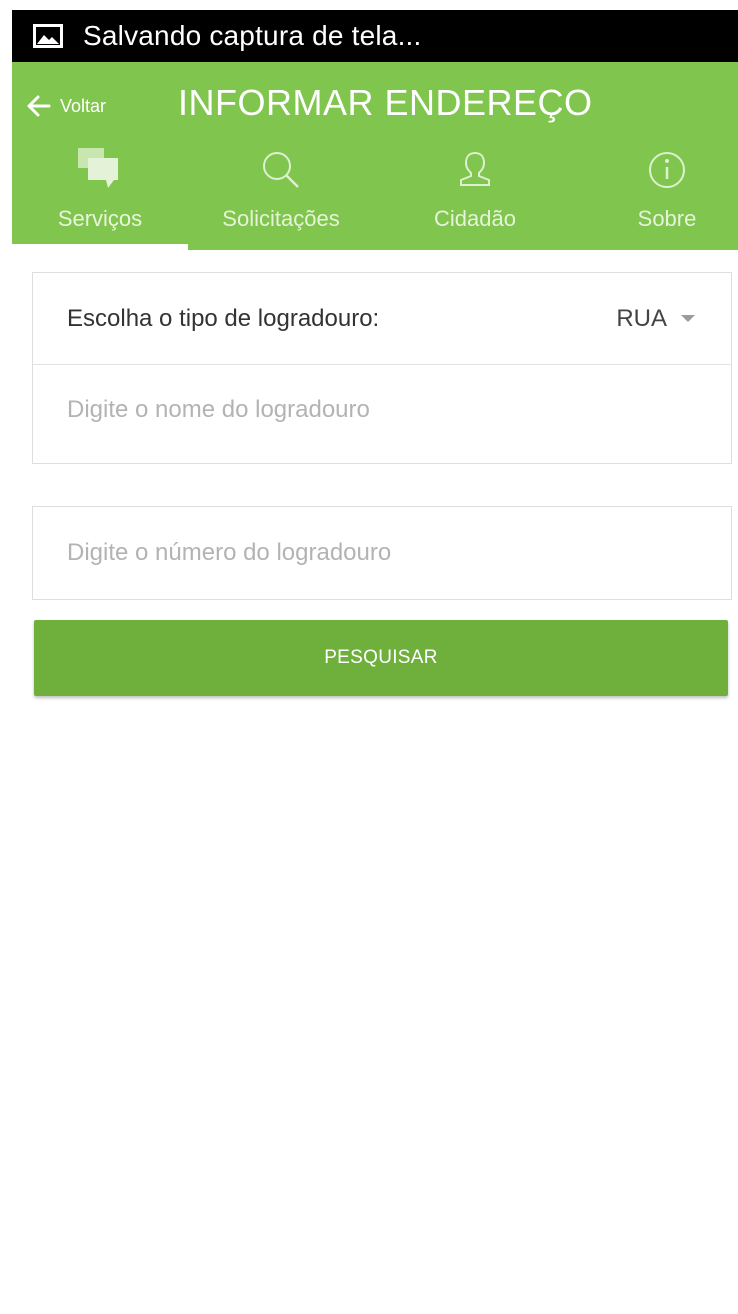  I want to click on tab-label: Serviços, so click(100, 218).